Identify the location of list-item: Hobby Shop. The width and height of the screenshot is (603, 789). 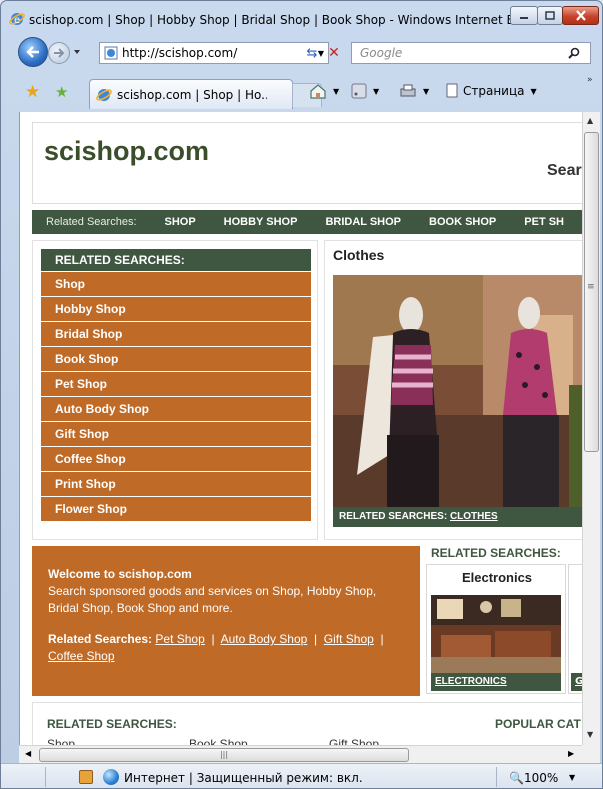
(176, 309).